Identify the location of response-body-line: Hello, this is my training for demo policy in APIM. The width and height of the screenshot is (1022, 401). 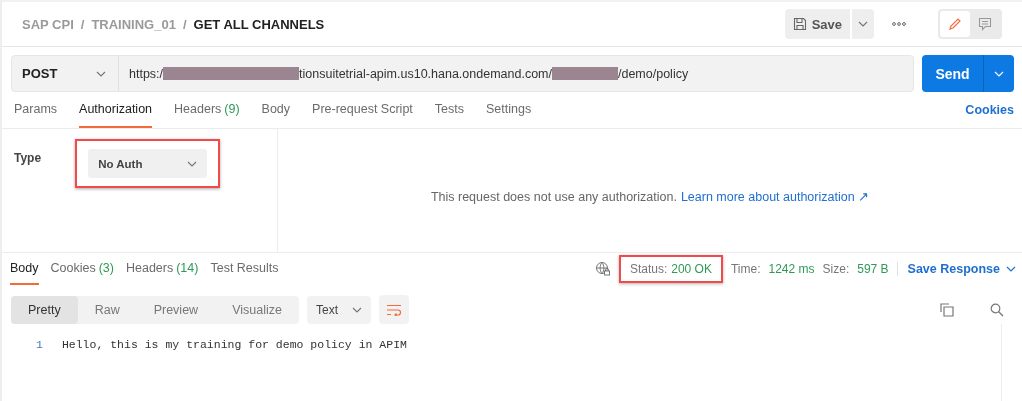
(234, 344).